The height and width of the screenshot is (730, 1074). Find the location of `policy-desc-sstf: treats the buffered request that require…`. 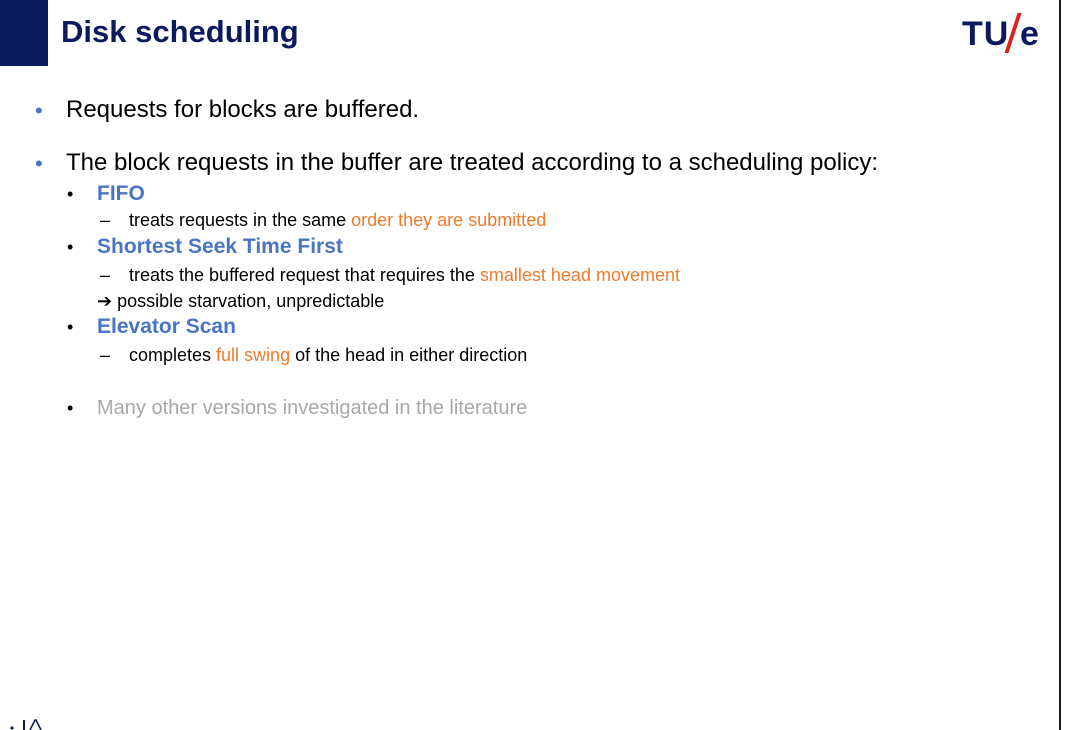

policy-desc-sstf: treats the buffered request that require… is located at coordinates (404, 275).